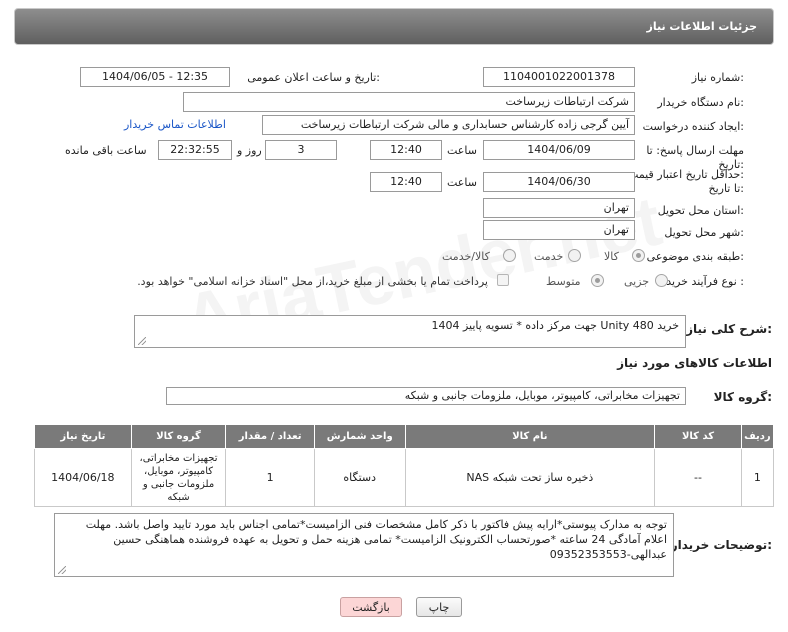  I want to click on cell-row-number: 1, so click(757, 477).